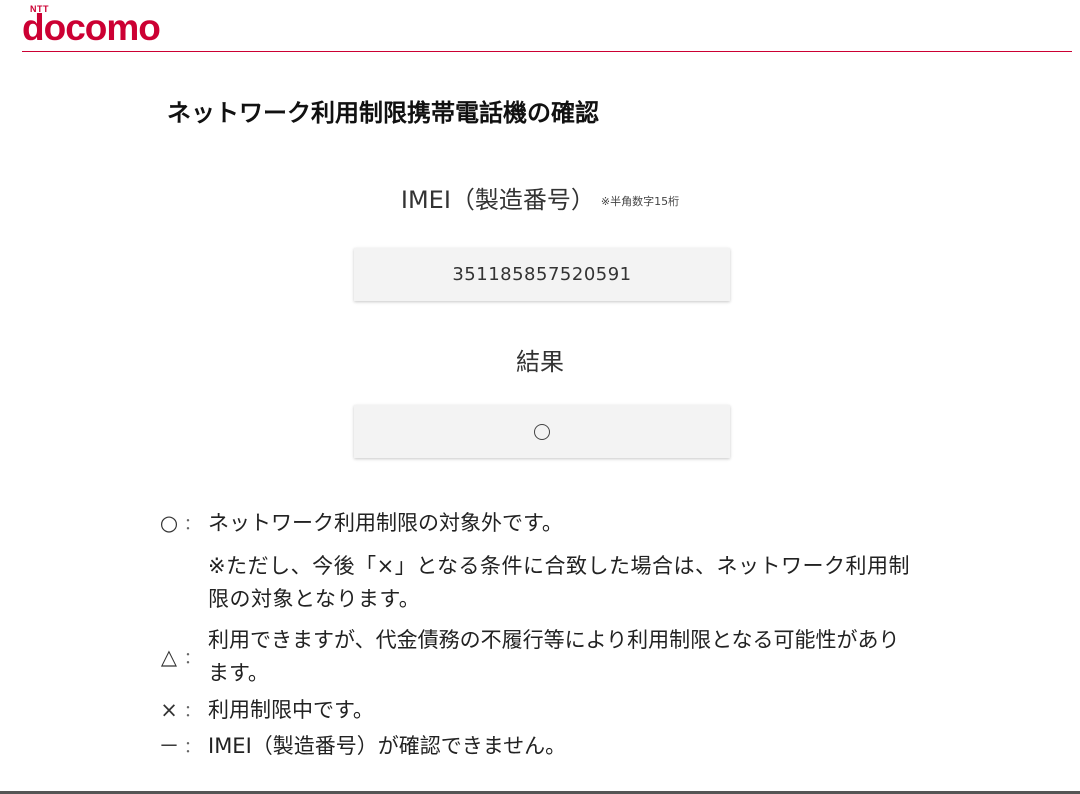 This screenshot has height=794, width=1080. I want to click on imei-value: 351185857520591, so click(542, 274).